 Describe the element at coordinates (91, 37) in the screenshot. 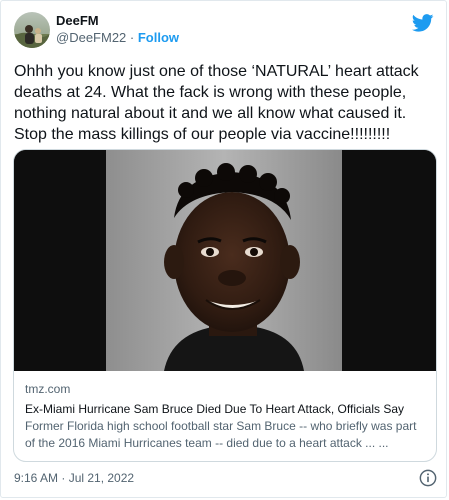

I see `user-handle: @DeeFM22` at that location.